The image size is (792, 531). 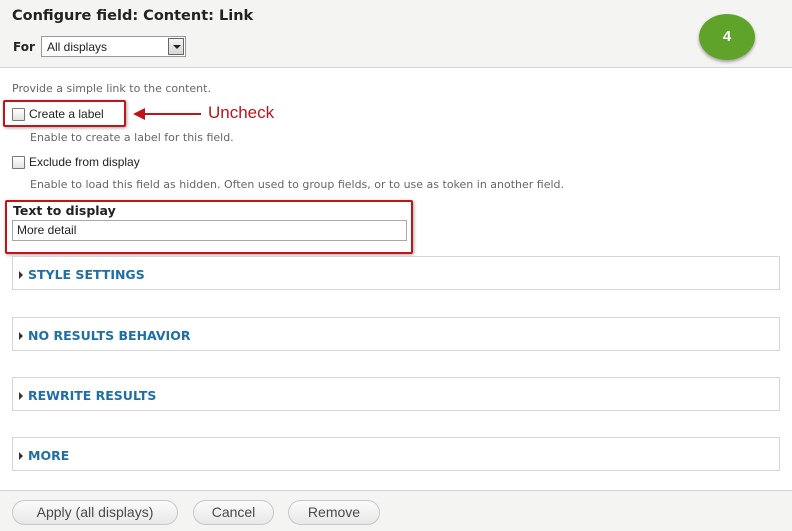 I want to click on apply-button: Apply (all displays), so click(x=95, y=512).